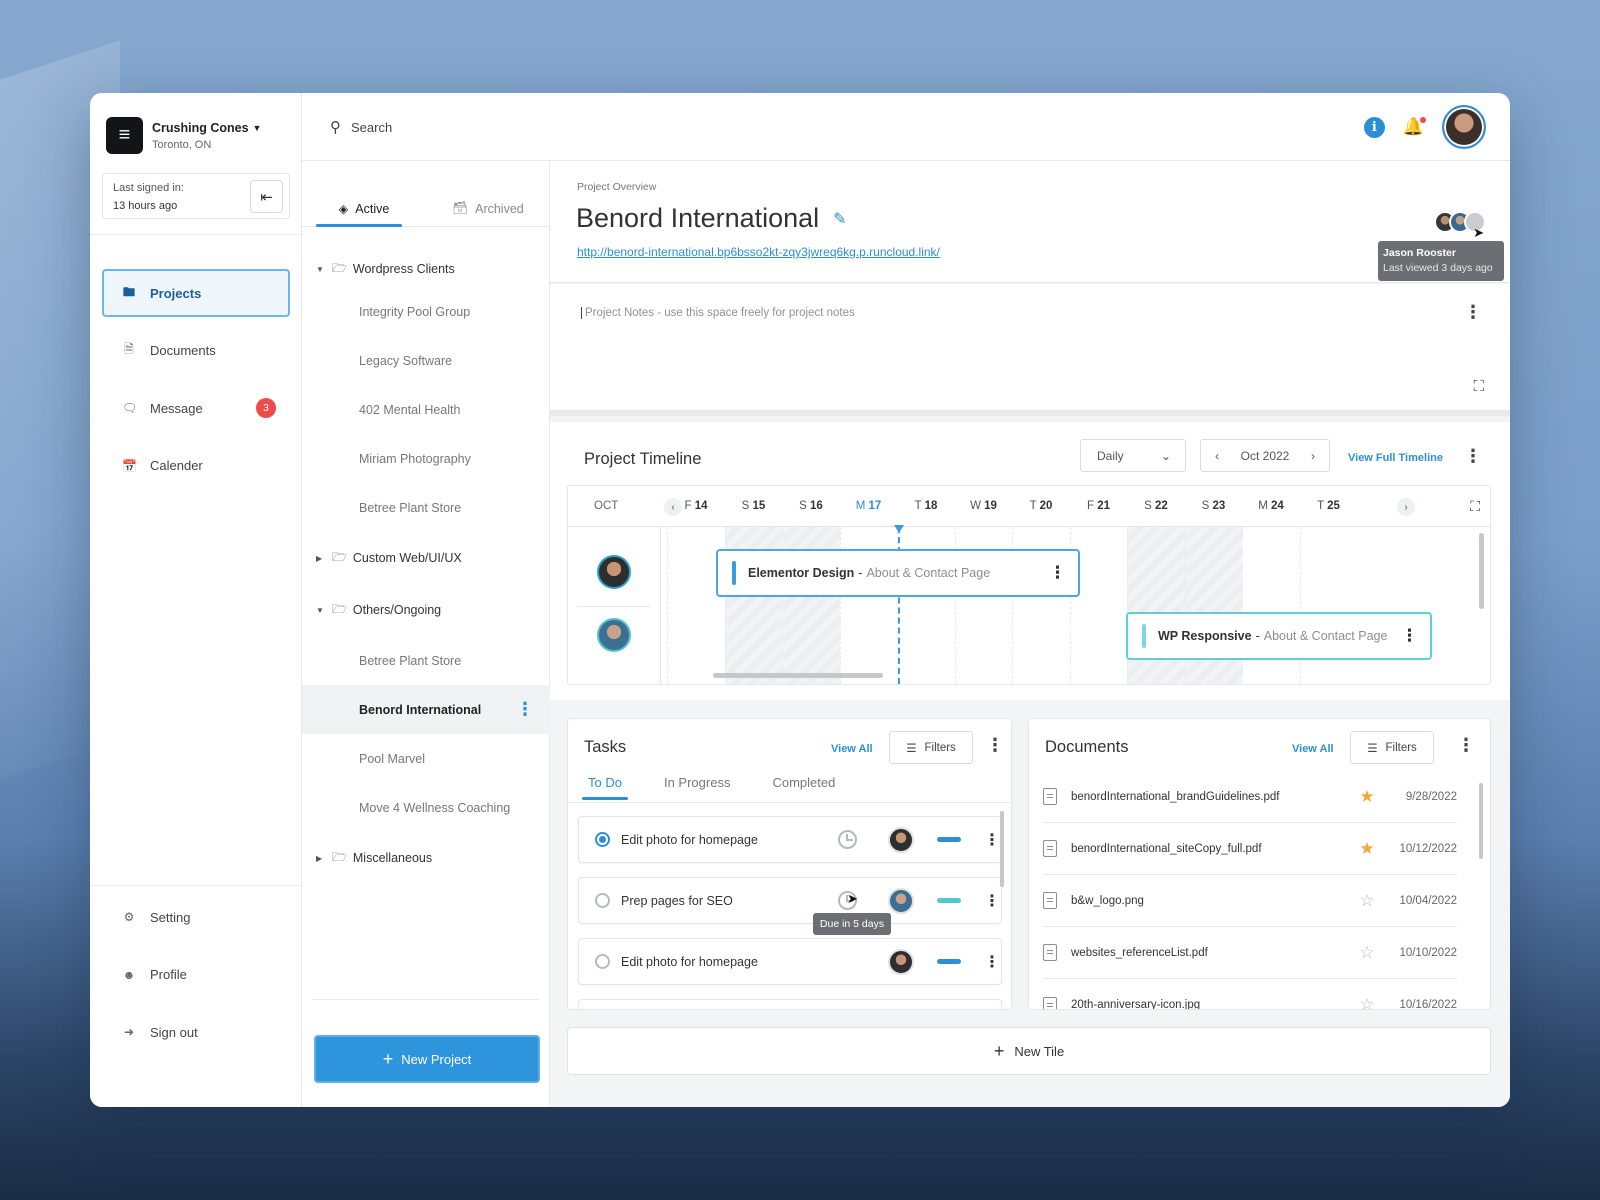 The height and width of the screenshot is (1200, 1600). I want to click on document-name: 20th-anniversary-icon.jpg, so click(1136, 1004).